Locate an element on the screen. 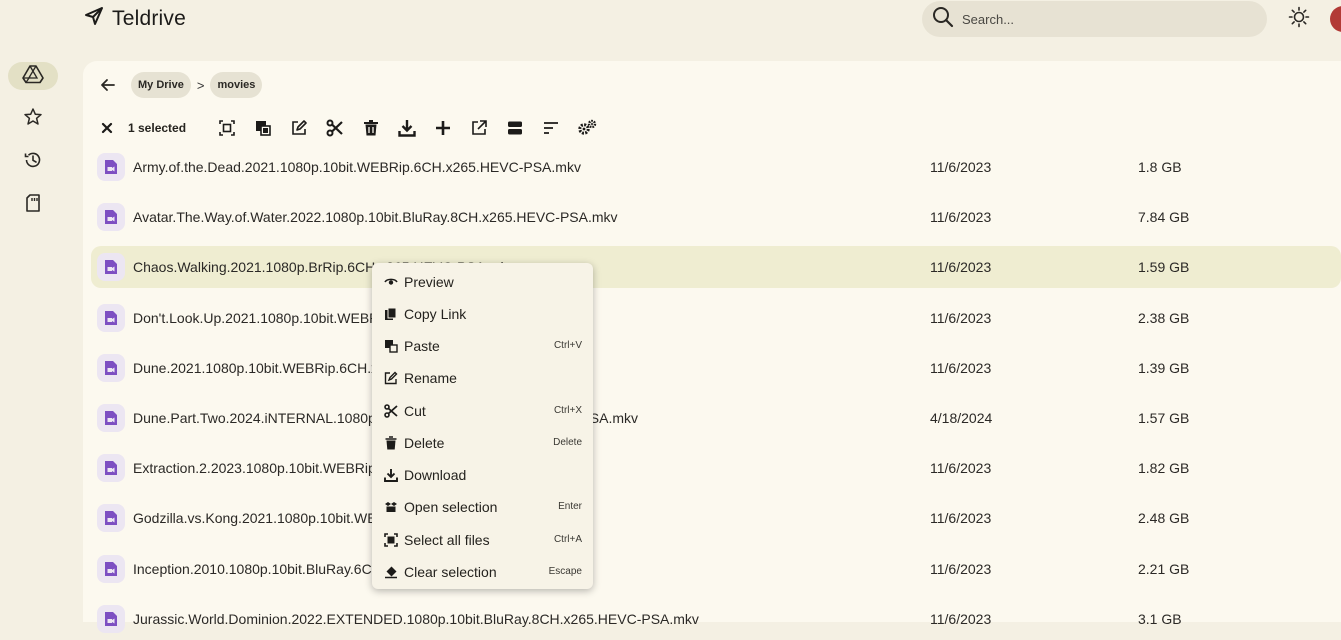 This screenshot has height=640, width=1341. app-title: Teldrive is located at coordinates (149, 18).